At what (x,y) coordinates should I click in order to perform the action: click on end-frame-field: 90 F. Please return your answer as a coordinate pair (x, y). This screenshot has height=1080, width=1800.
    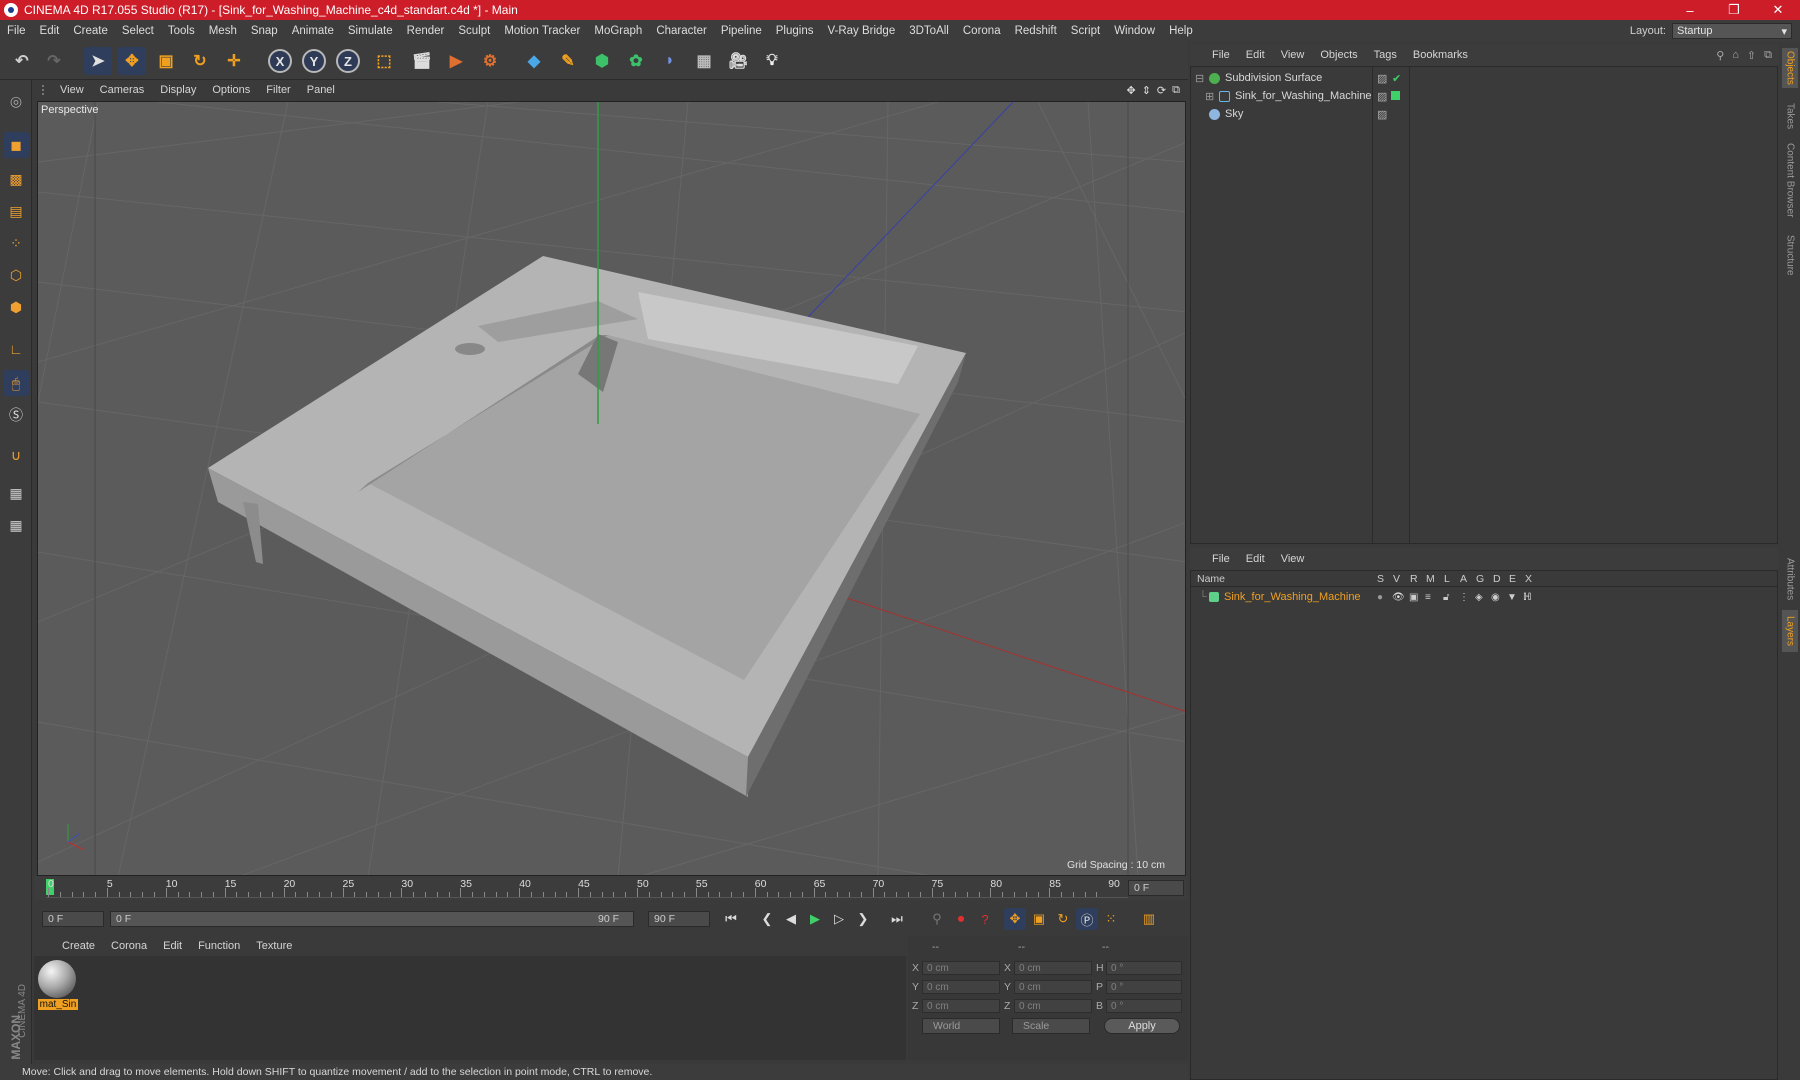
    Looking at the image, I should click on (679, 919).